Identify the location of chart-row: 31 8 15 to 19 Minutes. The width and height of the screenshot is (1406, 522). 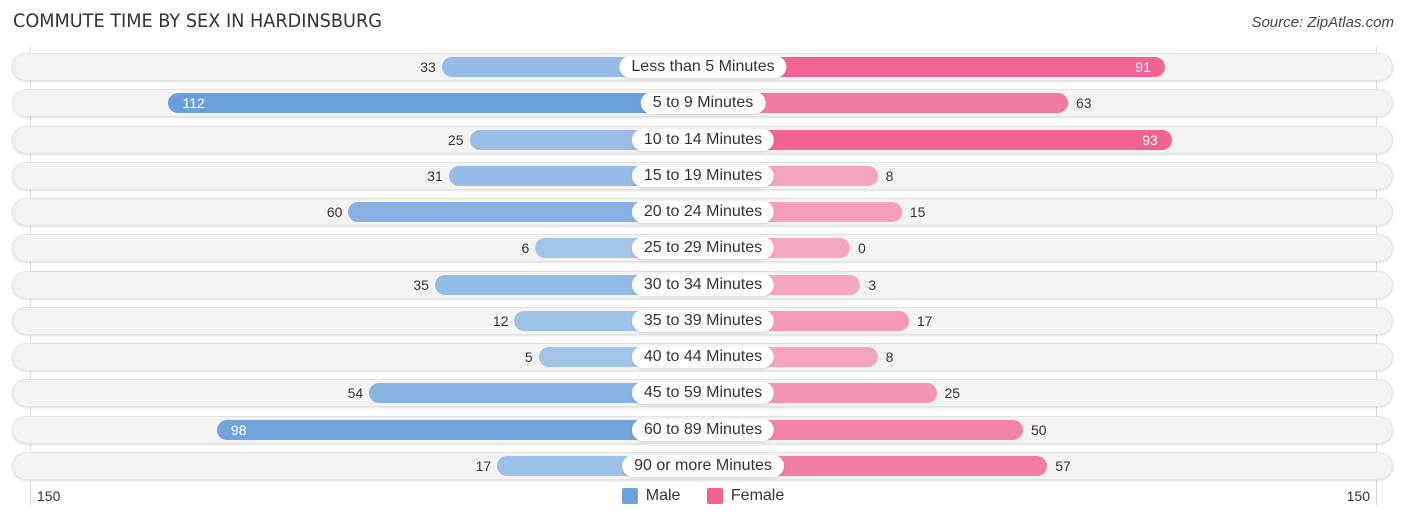
(702, 175).